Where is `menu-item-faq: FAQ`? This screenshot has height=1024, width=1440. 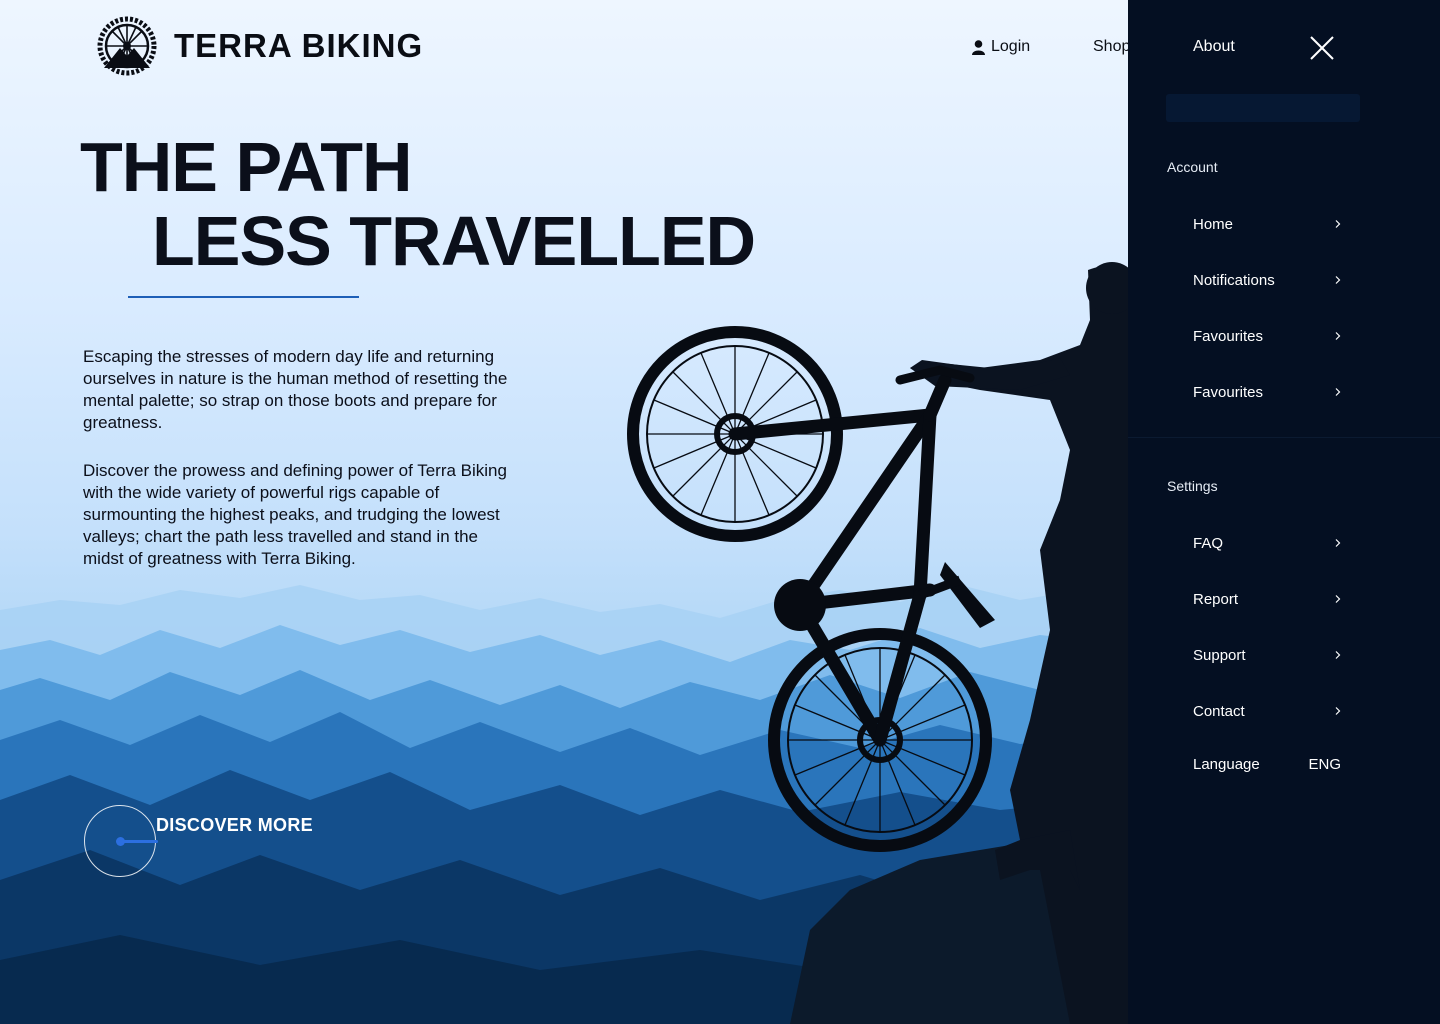 menu-item-faq: FAQ is located at coordinates (1268, 543).